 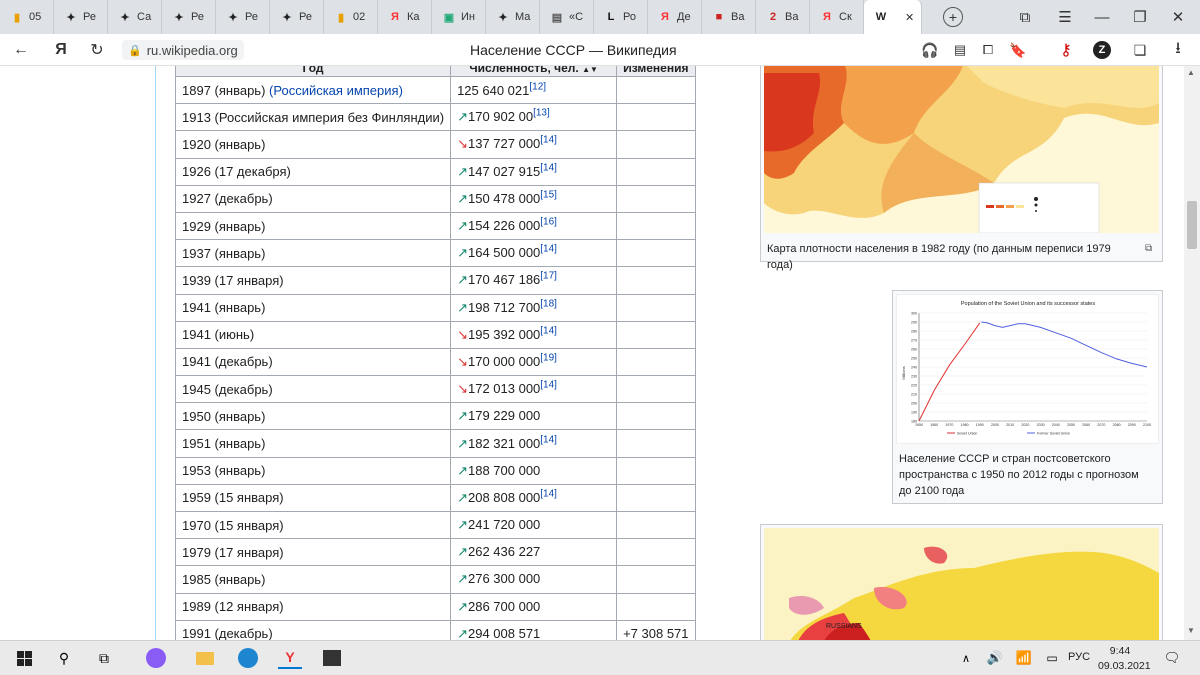 What do you see at coordinates (893, 17) in the screenshot?
I see `browser-tab: W ✕` at bounding box center [893, 17].